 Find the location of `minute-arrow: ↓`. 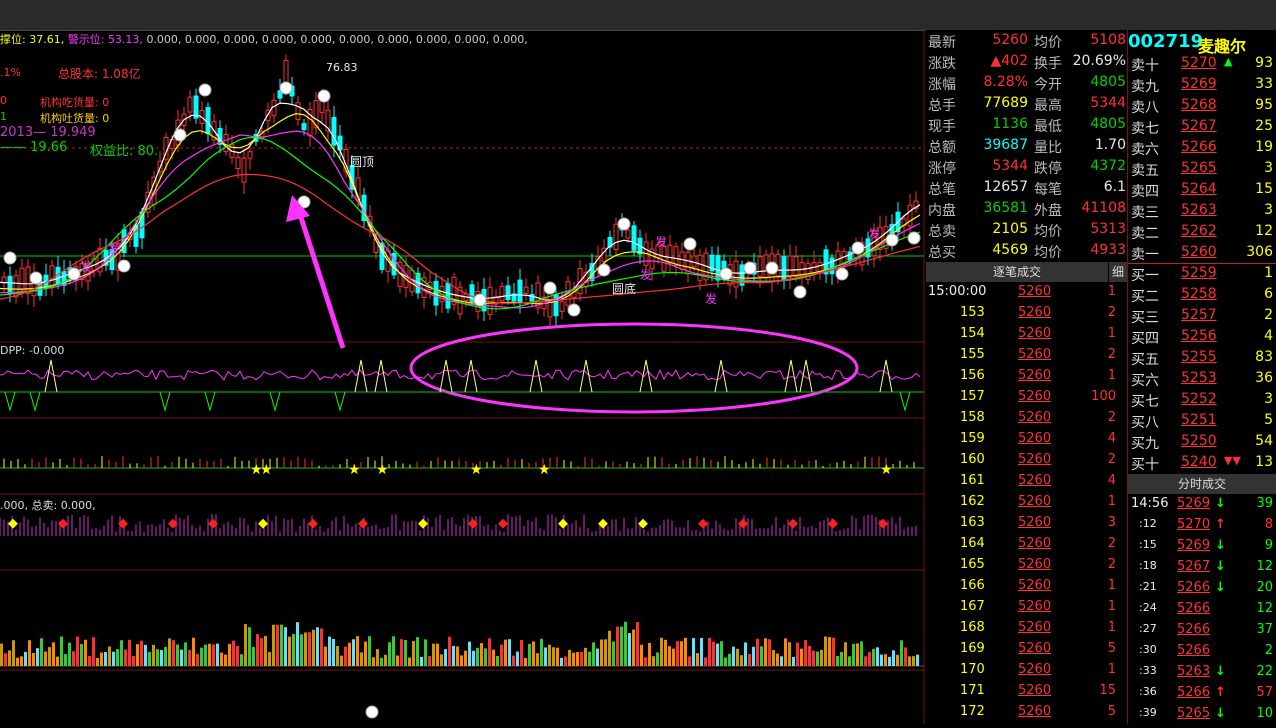

minute-arrow: ↓ is located at coordinates (1220, 671).